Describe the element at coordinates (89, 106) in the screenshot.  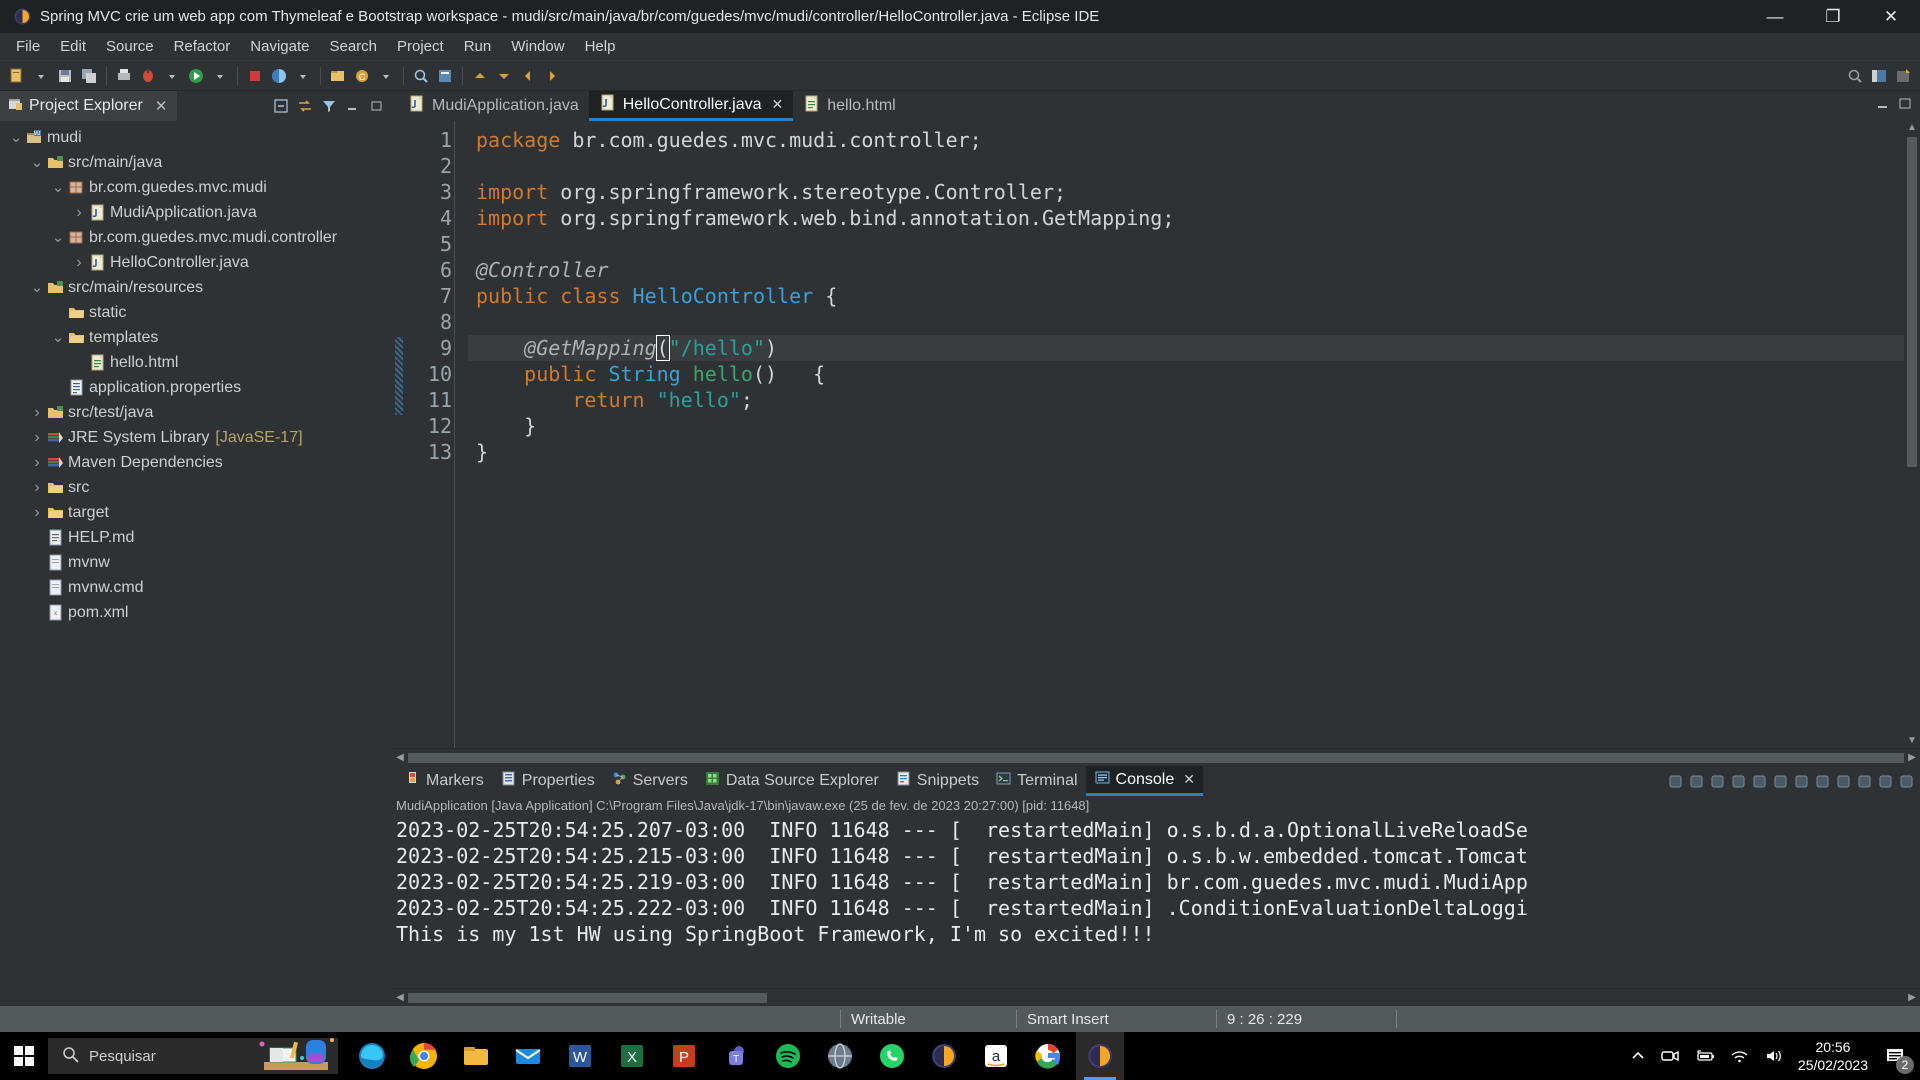
I see `tab-project-explorer: Project Explorer ✕` at that location.